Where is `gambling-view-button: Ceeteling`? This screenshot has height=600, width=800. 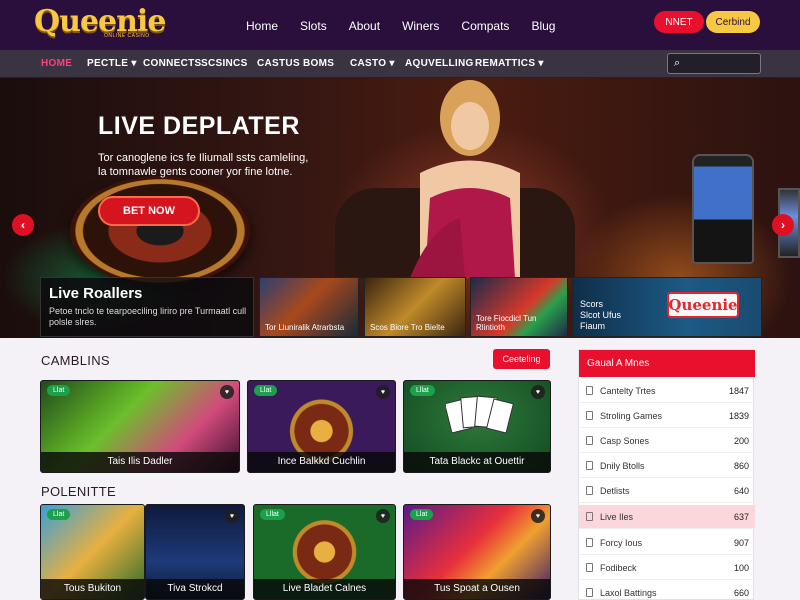
gambling-view-button: Ceeteling is located at coordinates (521, 359).